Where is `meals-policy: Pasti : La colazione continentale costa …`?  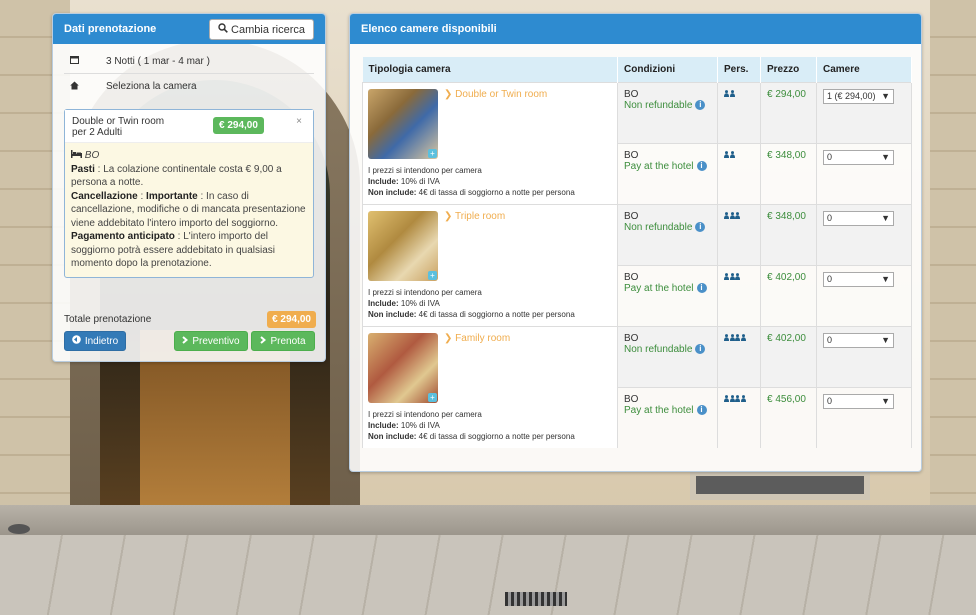
meals-policy: Pasti : La colazione continentale costa … is located at coordinates (189, 176).